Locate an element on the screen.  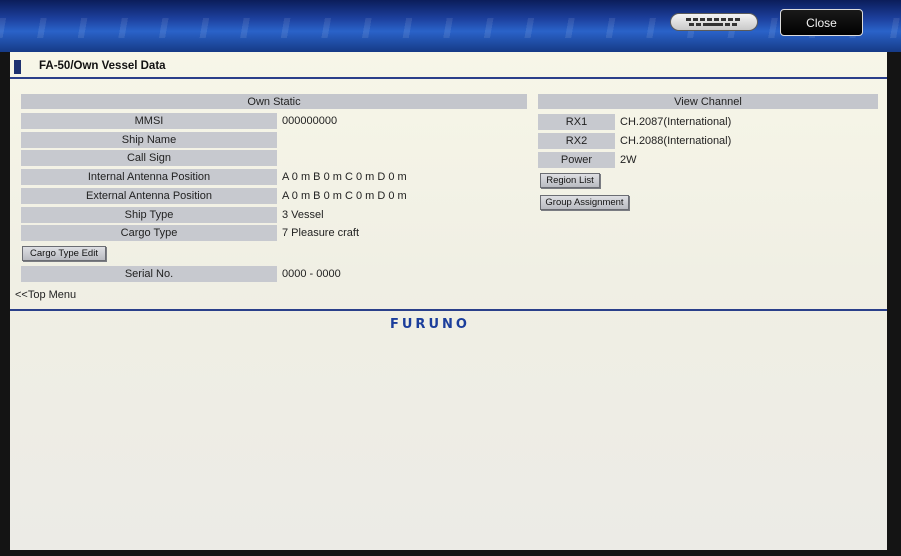
rx1-value: CH.2087(International) is located at coordinates (676, 122).